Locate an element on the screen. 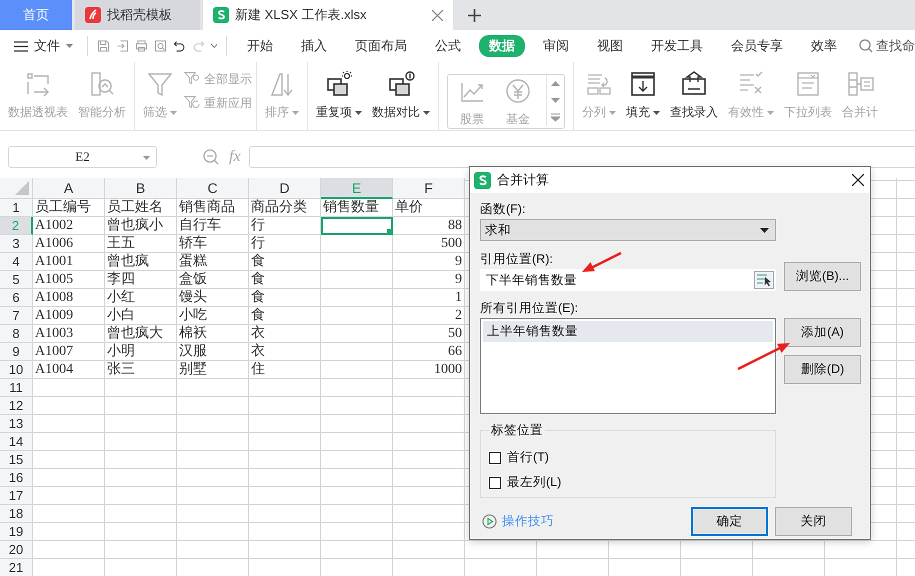  table-cell-text: A1008 is located at coordinates (54, 298).